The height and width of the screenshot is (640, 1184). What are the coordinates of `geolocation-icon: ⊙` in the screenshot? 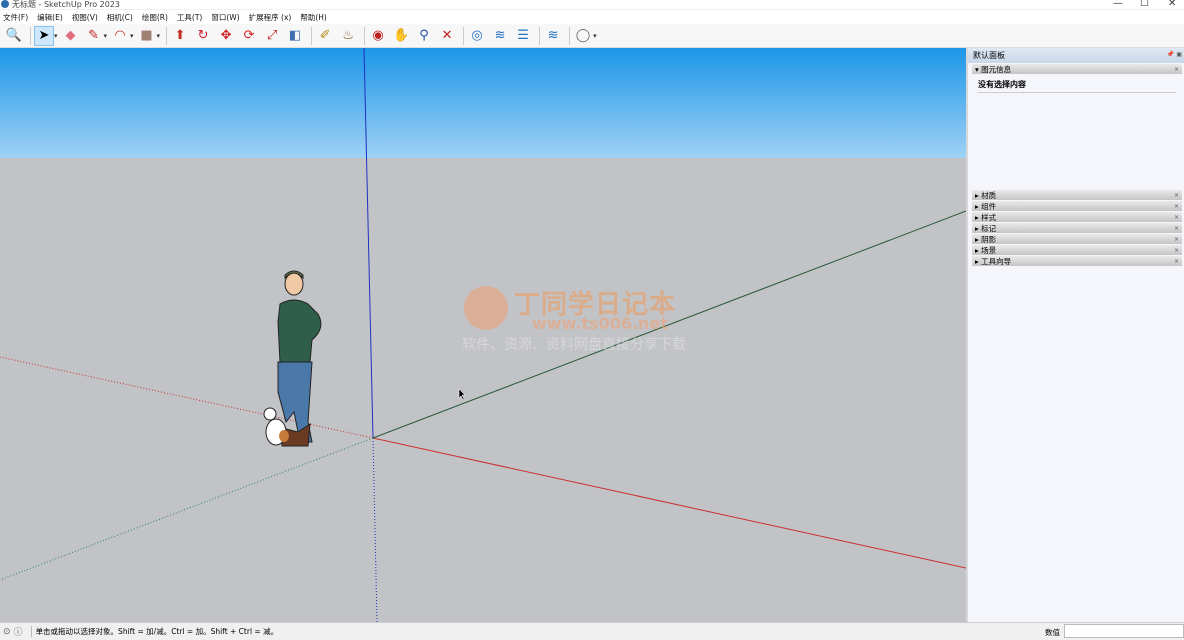 It's located at (7, 632).